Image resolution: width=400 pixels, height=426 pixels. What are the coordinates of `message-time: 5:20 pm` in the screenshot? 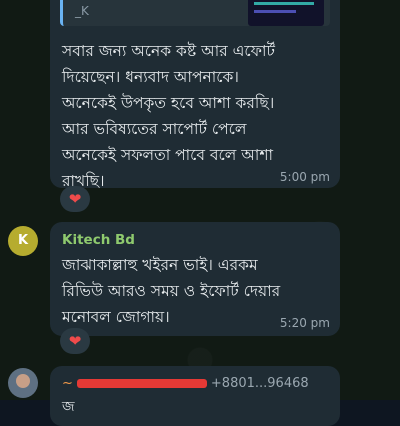 It's located at (304, 323).